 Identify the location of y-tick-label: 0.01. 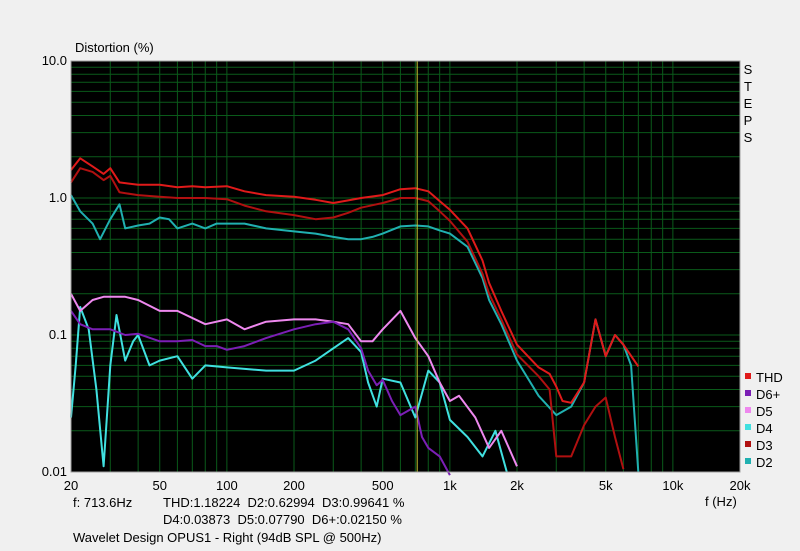
(54, 471).